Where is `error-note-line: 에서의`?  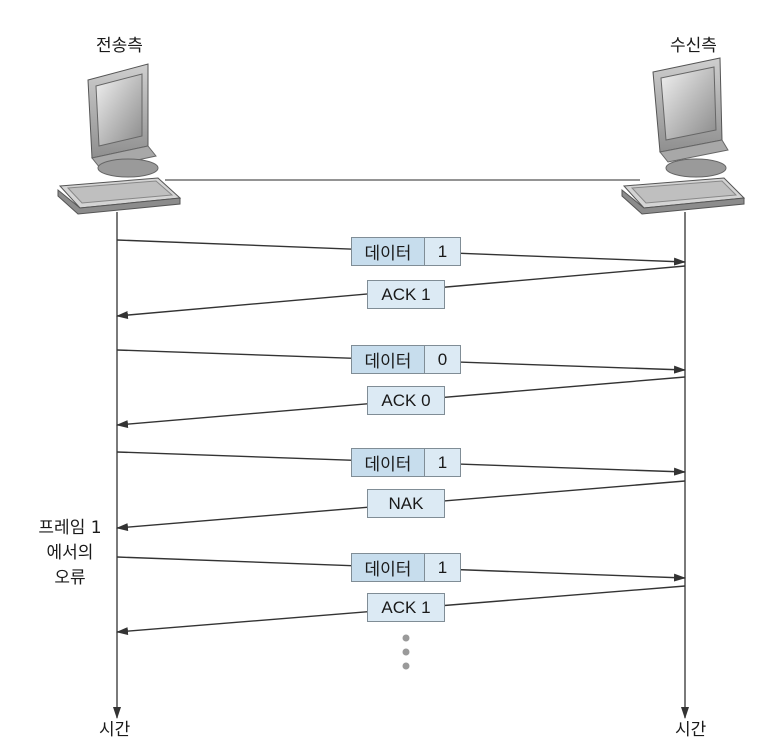 error-note-line: 에서의 is located at coordinates (70, 553).